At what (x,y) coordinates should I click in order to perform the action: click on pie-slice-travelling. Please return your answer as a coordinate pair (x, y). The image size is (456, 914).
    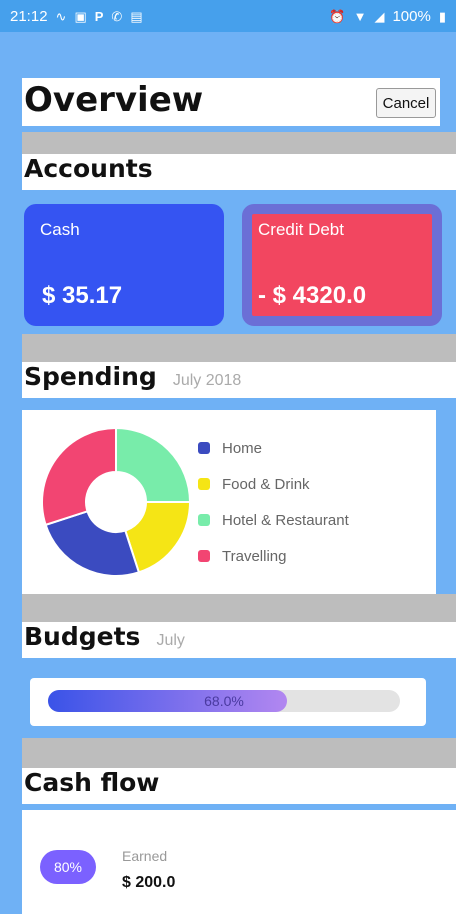
    Looking at the image, I should click on (79, 476).